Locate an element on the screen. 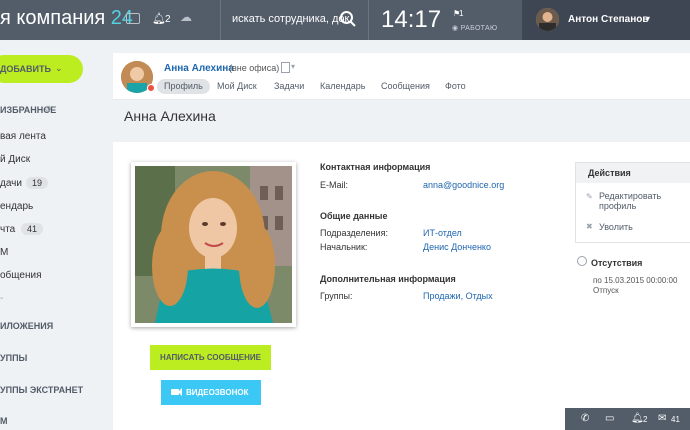  groups-link: Продажи, Отдых is located at coordinates (458, 296).